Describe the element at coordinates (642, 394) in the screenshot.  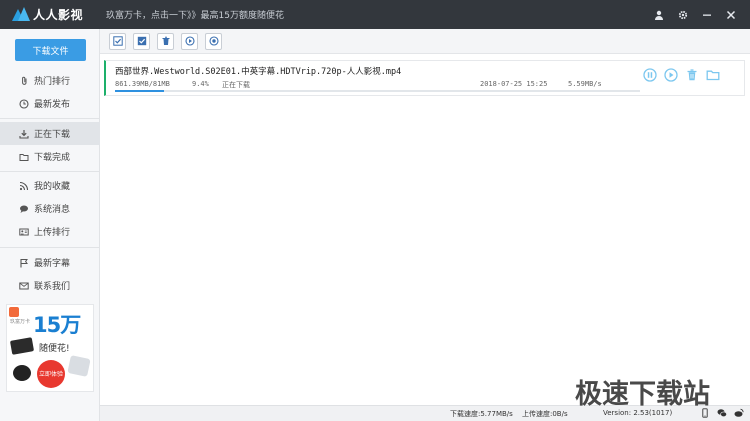
I see `watermark-text: 极速下载站` at that location.